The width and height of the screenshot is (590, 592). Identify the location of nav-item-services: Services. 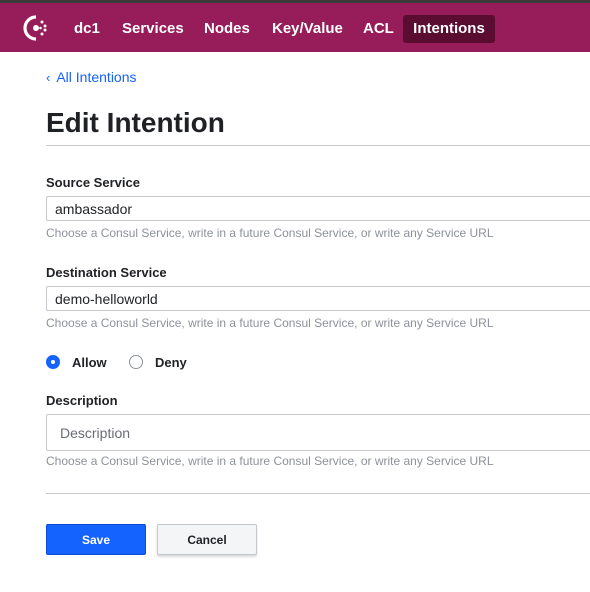
(153, 29).